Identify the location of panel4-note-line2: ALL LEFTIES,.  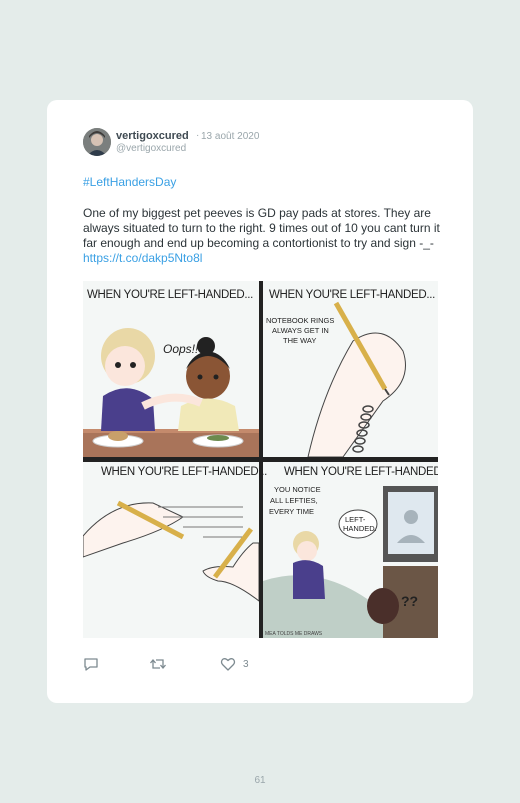
(294, 500).